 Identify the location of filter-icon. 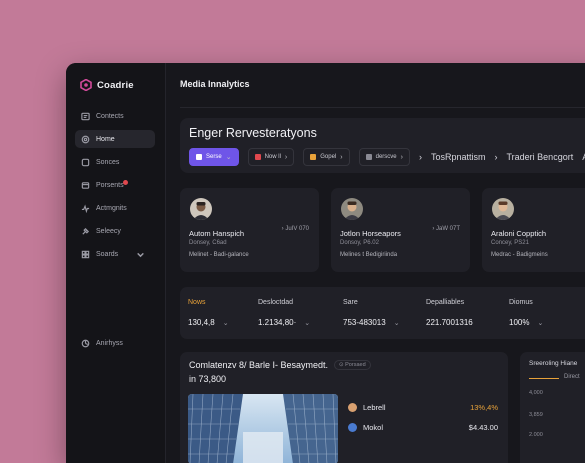
(199, 157).